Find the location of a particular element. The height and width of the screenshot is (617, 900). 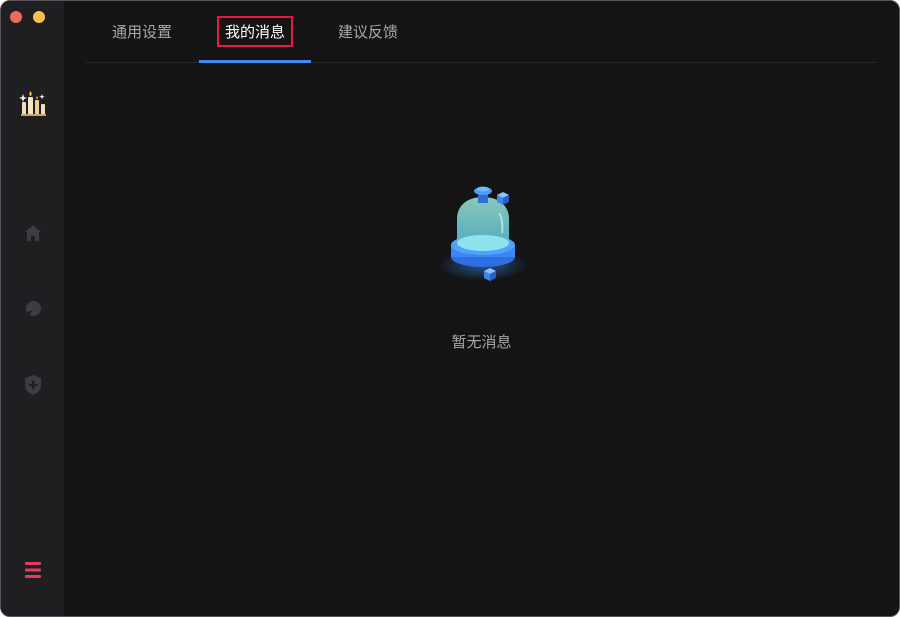

tab-bar: 通用设置 我的消息 建议反馈 is located at coordinates (481, 32).